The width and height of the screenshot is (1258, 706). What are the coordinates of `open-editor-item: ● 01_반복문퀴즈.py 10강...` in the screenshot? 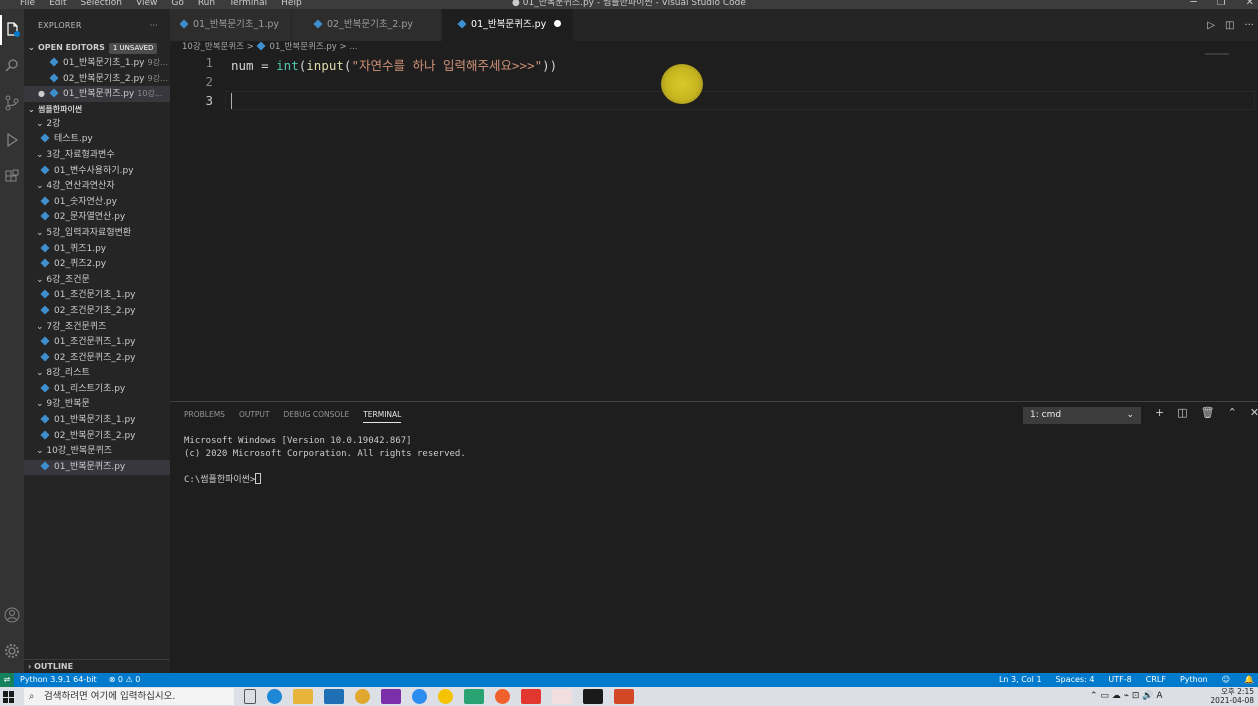 It's located at (97, 94).